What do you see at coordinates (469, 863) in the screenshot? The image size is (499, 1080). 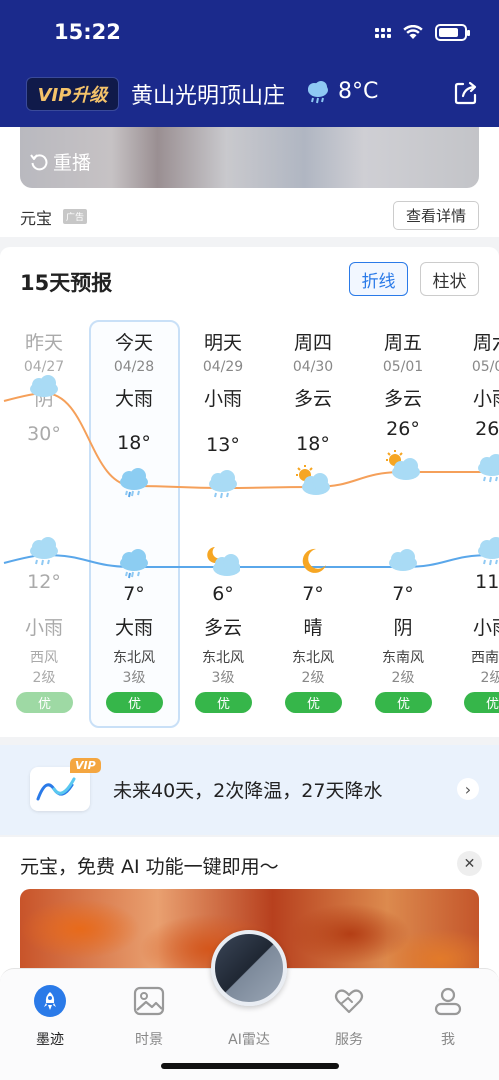 I see `close-icon: ✕` at bounding box center [469, 863].